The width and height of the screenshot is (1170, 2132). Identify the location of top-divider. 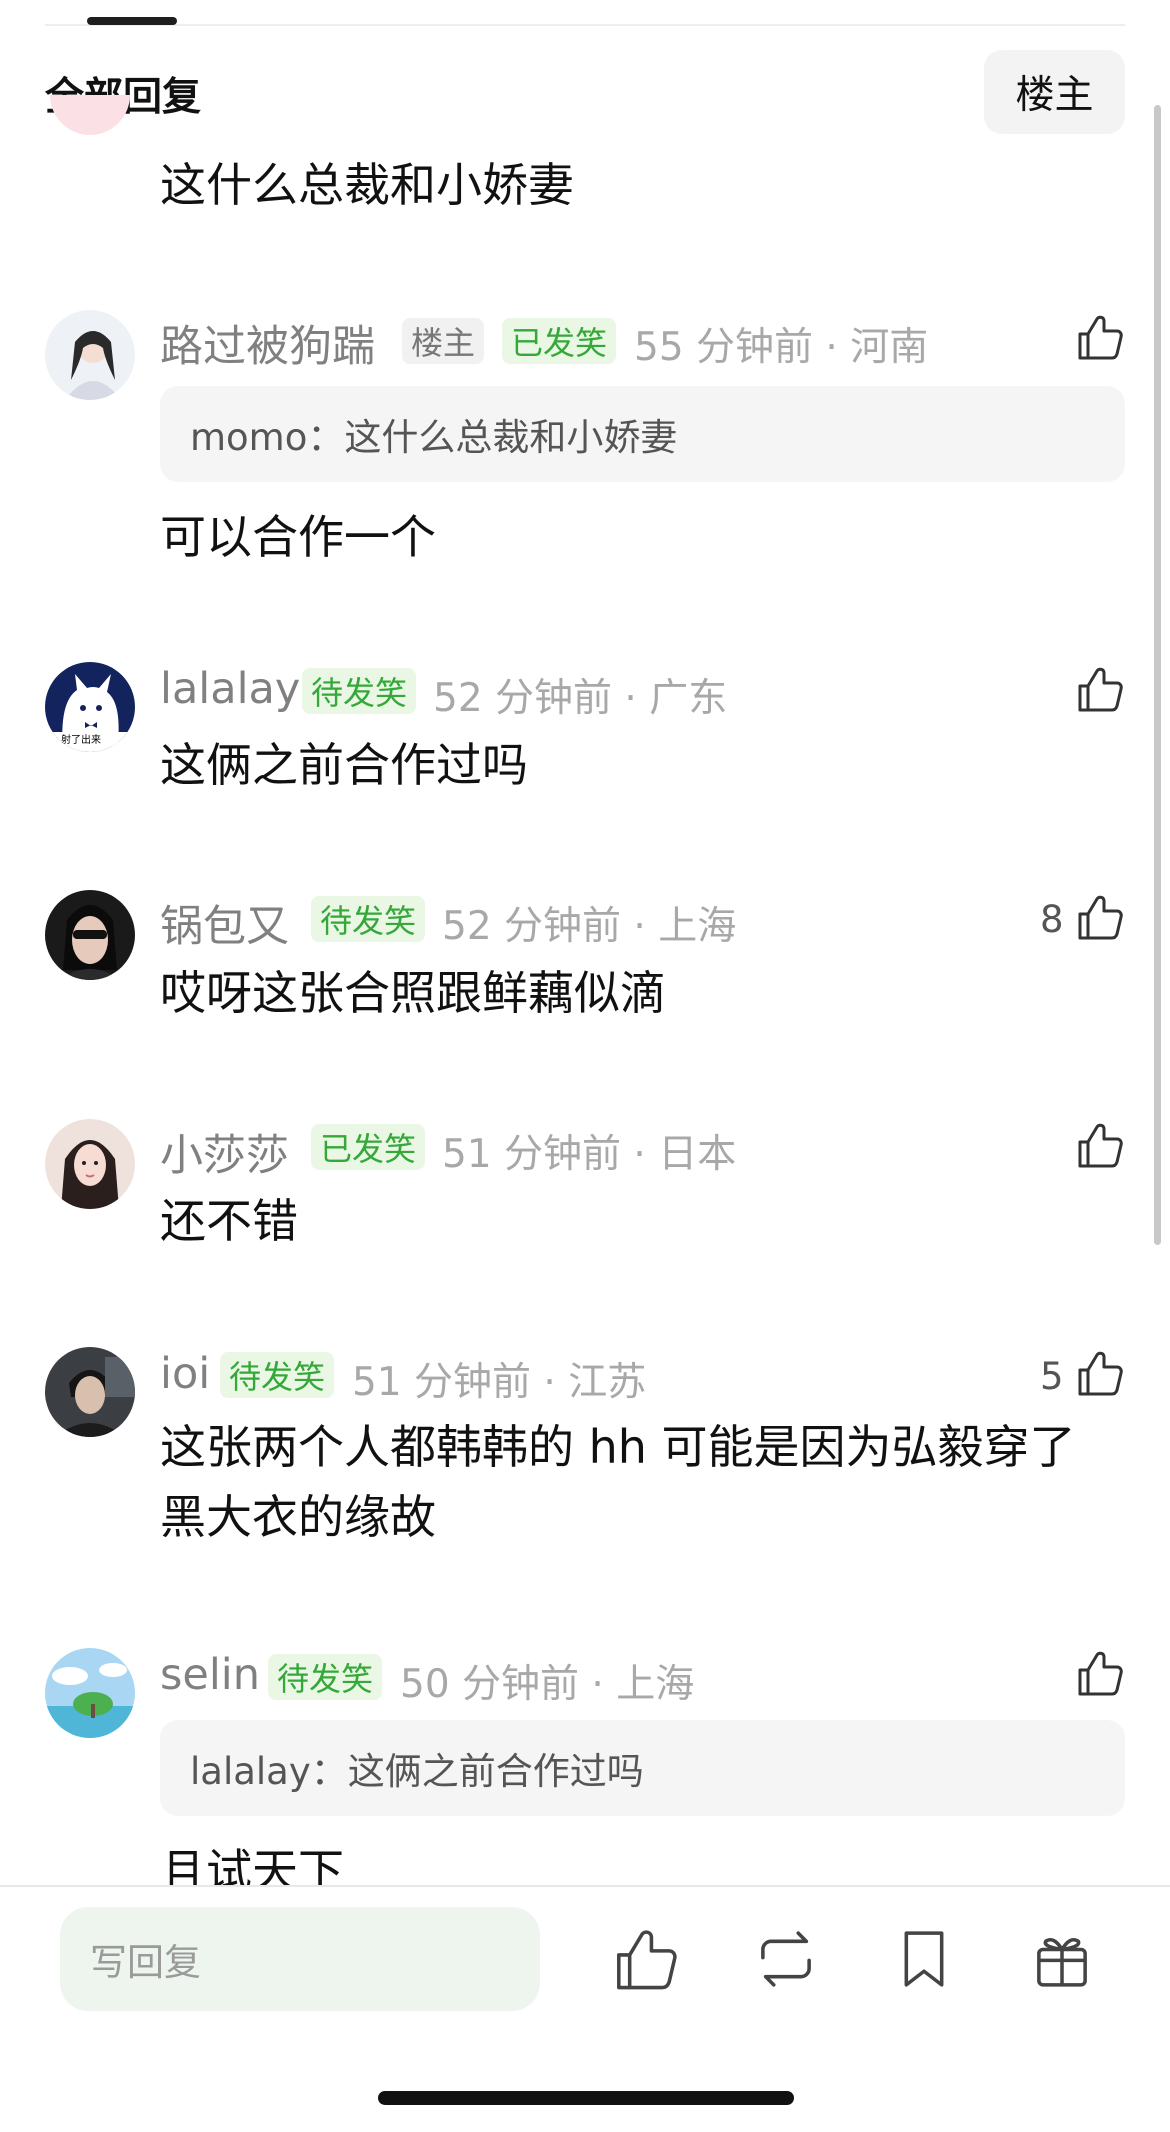
(585, 25).